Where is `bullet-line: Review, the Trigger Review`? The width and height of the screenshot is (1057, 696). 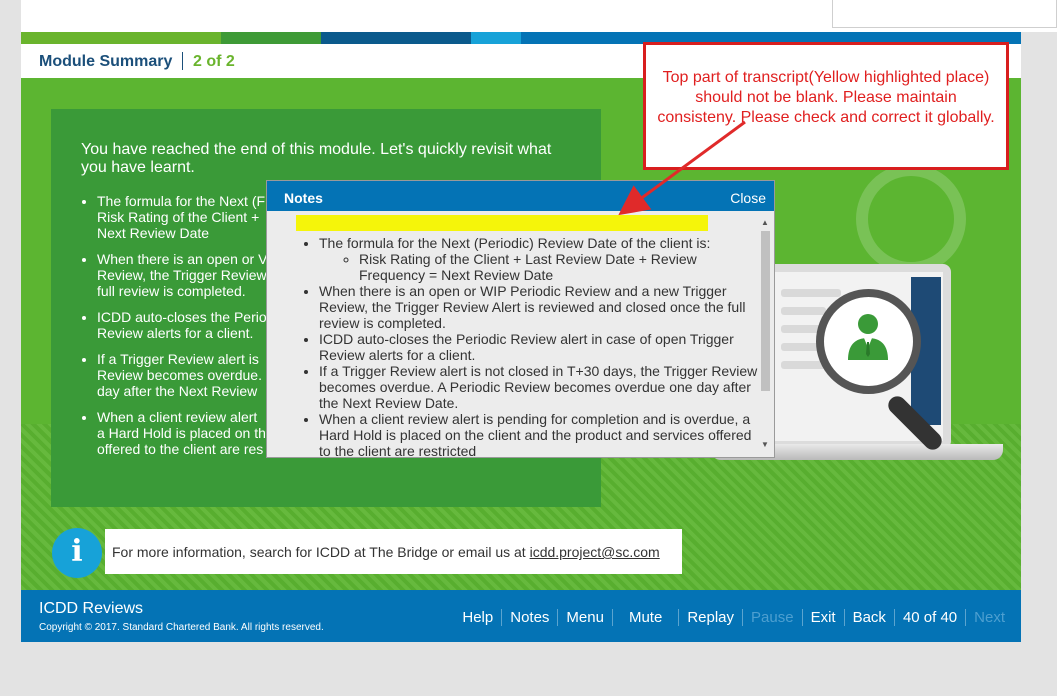 bullet-line: Review, the Trigger Review is located at coordinates (182, 275).